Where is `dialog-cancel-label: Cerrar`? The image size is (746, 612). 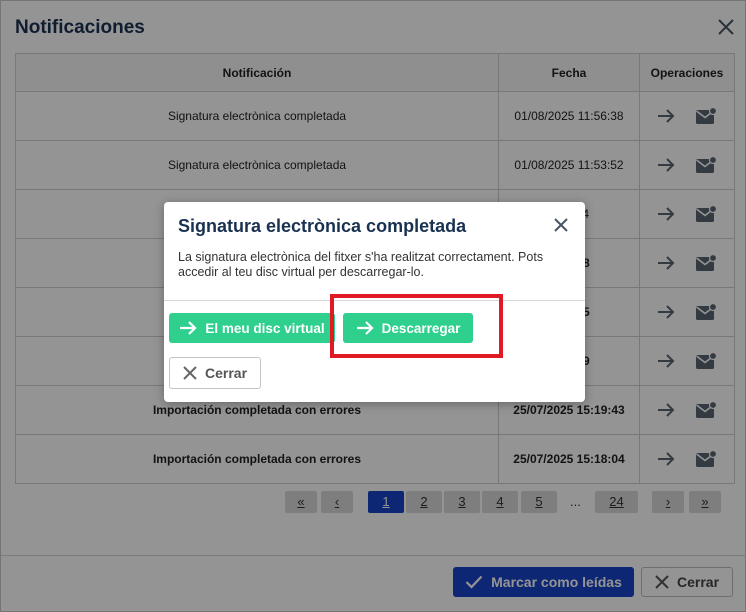 dialog-cancel-label: Cerrar is located at coordinates (226, 373).